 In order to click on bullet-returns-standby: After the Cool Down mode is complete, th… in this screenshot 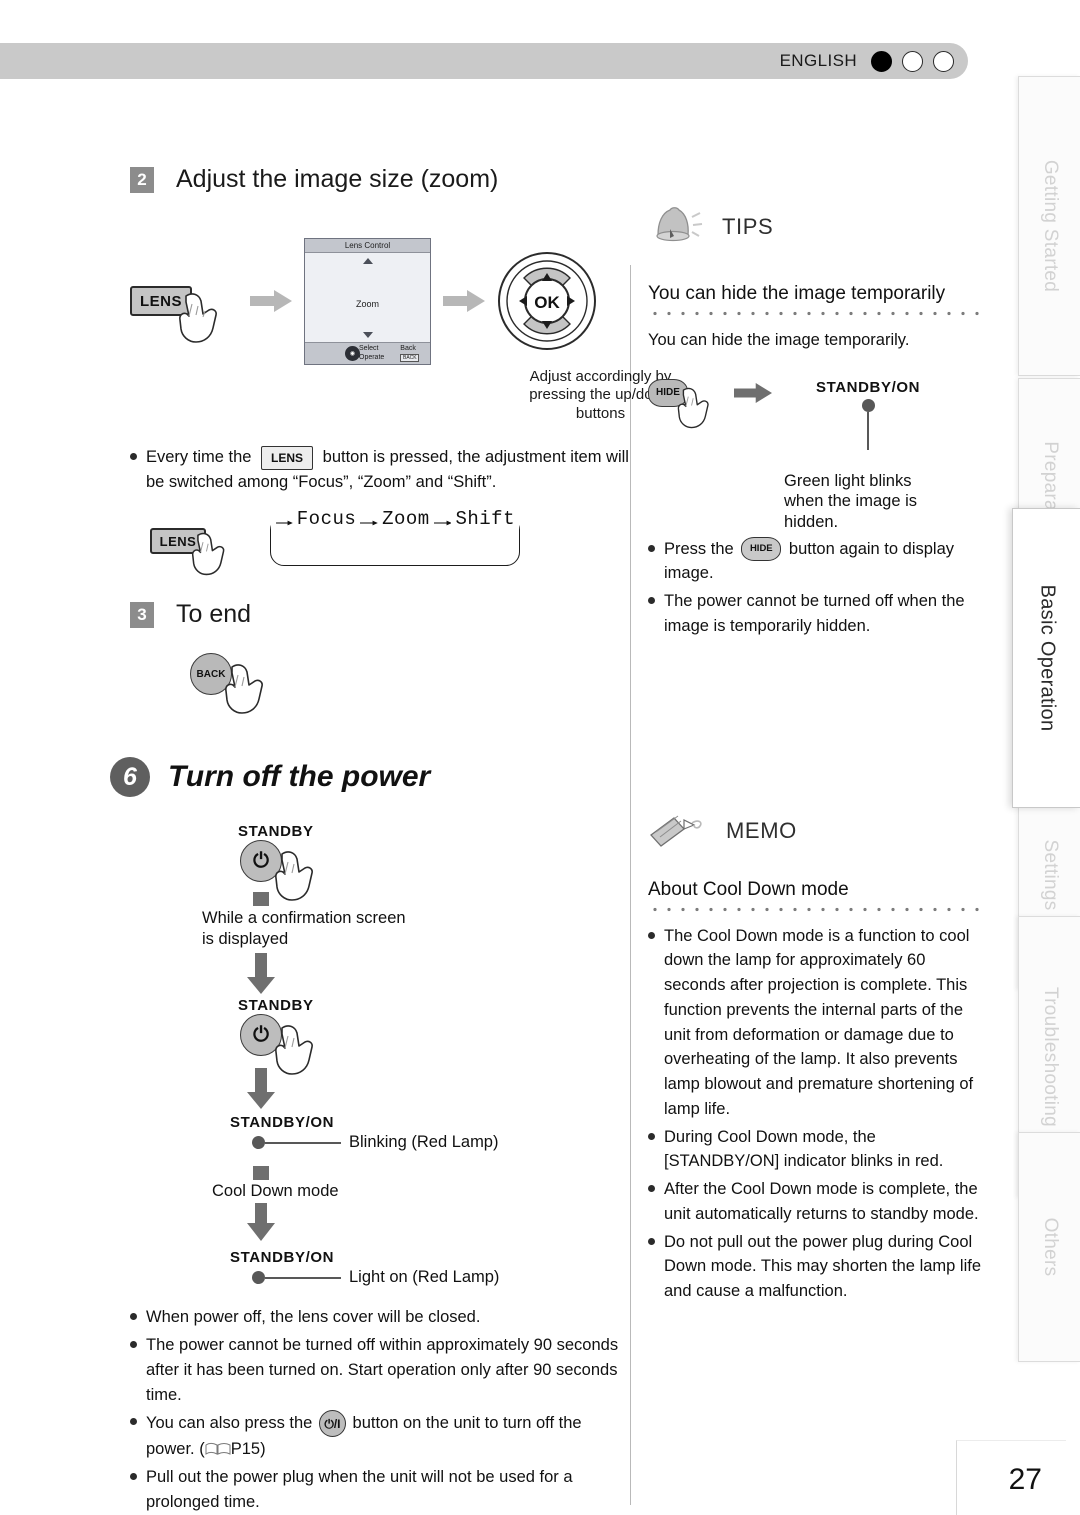, I will do `click(818, 1202)`.